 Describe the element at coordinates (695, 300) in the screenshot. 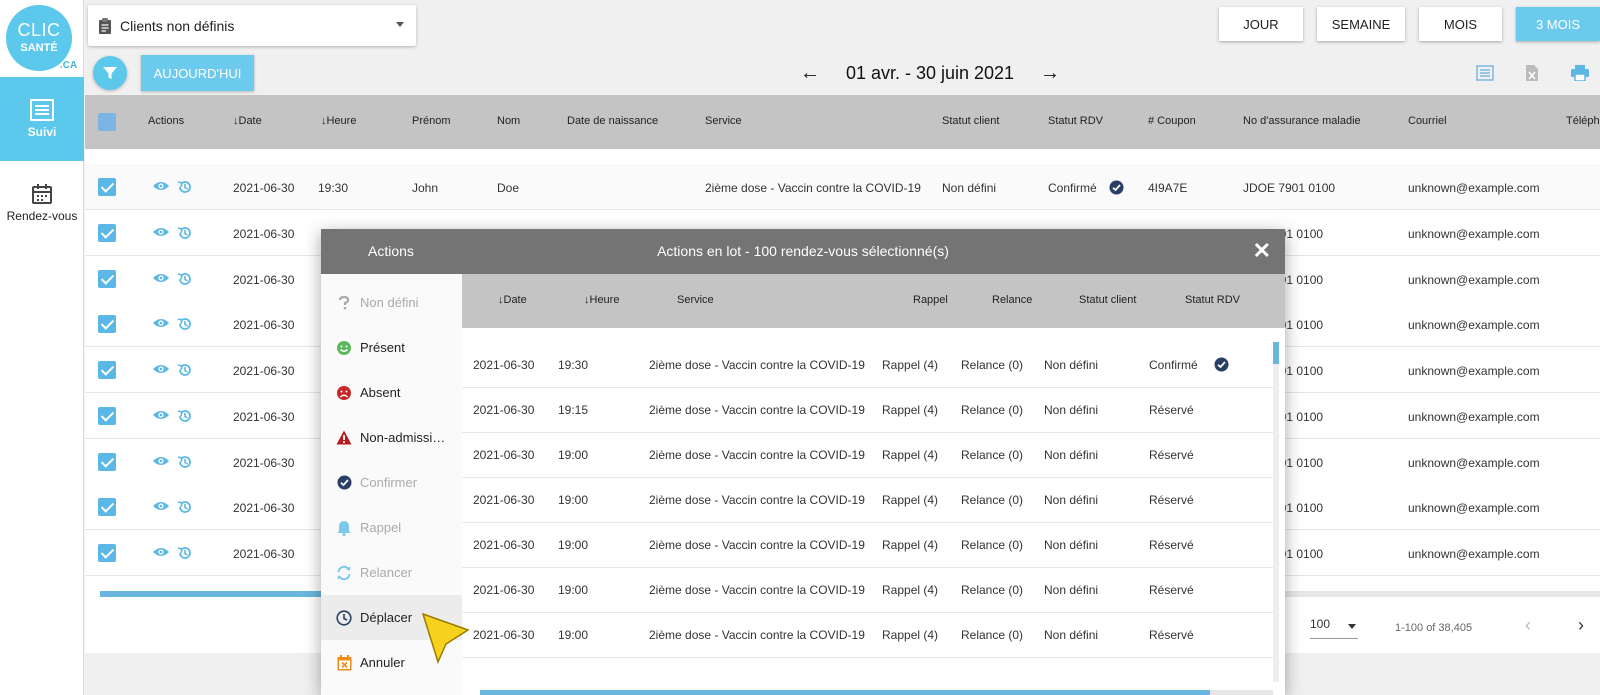

I see `modal-col-service: Service` at that location.